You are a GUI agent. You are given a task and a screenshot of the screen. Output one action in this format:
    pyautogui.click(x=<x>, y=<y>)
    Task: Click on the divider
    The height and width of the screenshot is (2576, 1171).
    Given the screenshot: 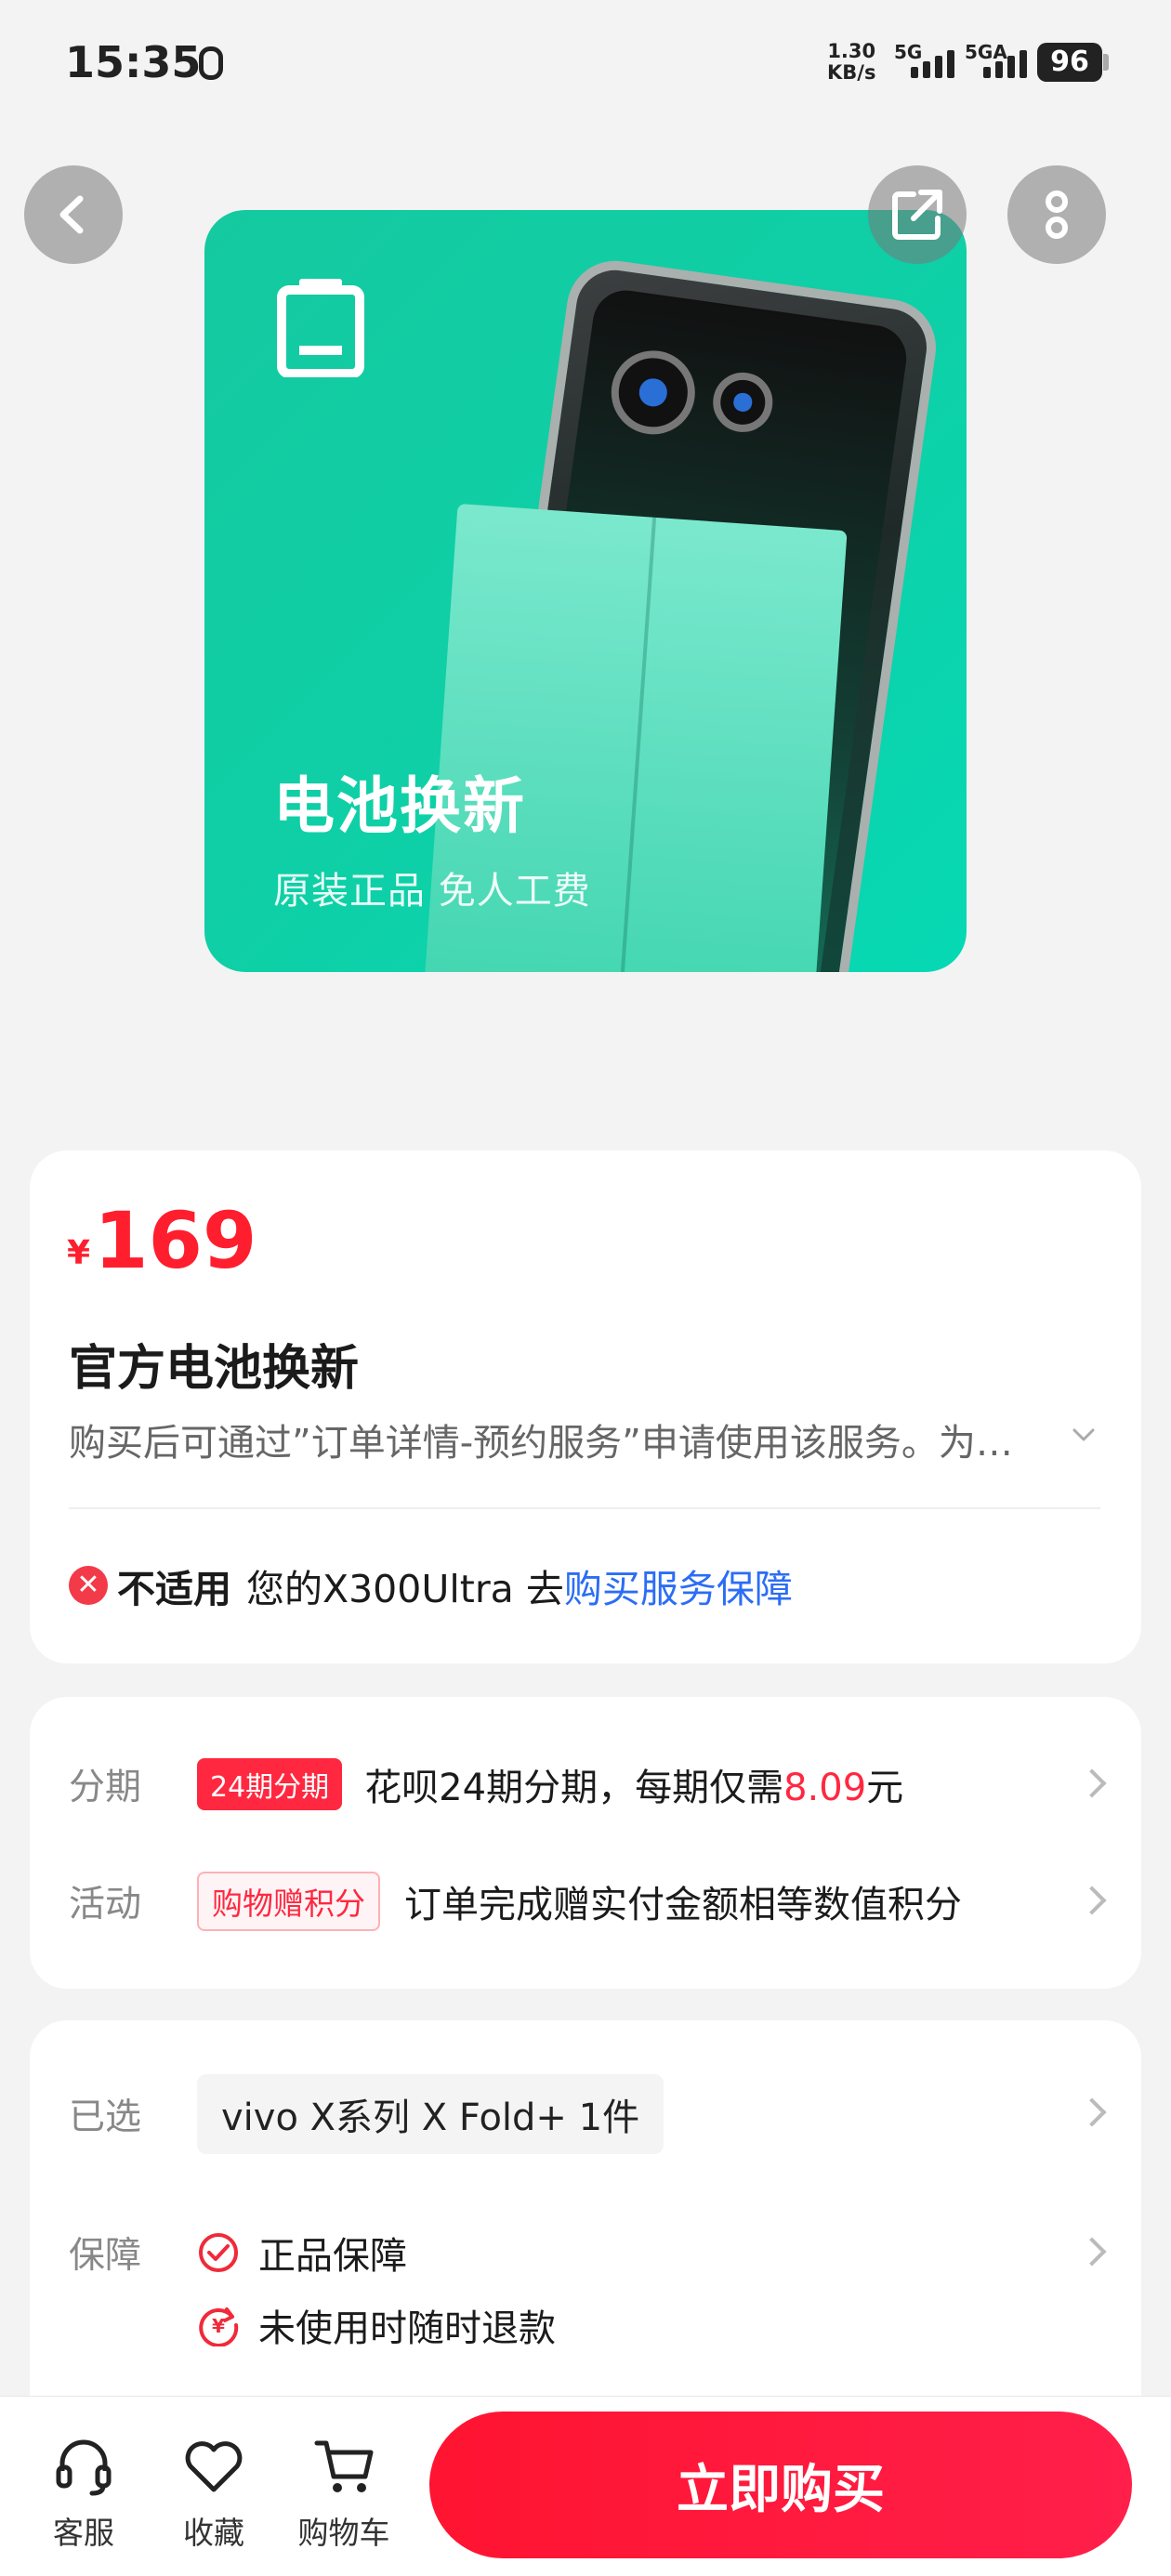 What is the action you would take?
    pyautogui.click(x=585, y=1508)
    